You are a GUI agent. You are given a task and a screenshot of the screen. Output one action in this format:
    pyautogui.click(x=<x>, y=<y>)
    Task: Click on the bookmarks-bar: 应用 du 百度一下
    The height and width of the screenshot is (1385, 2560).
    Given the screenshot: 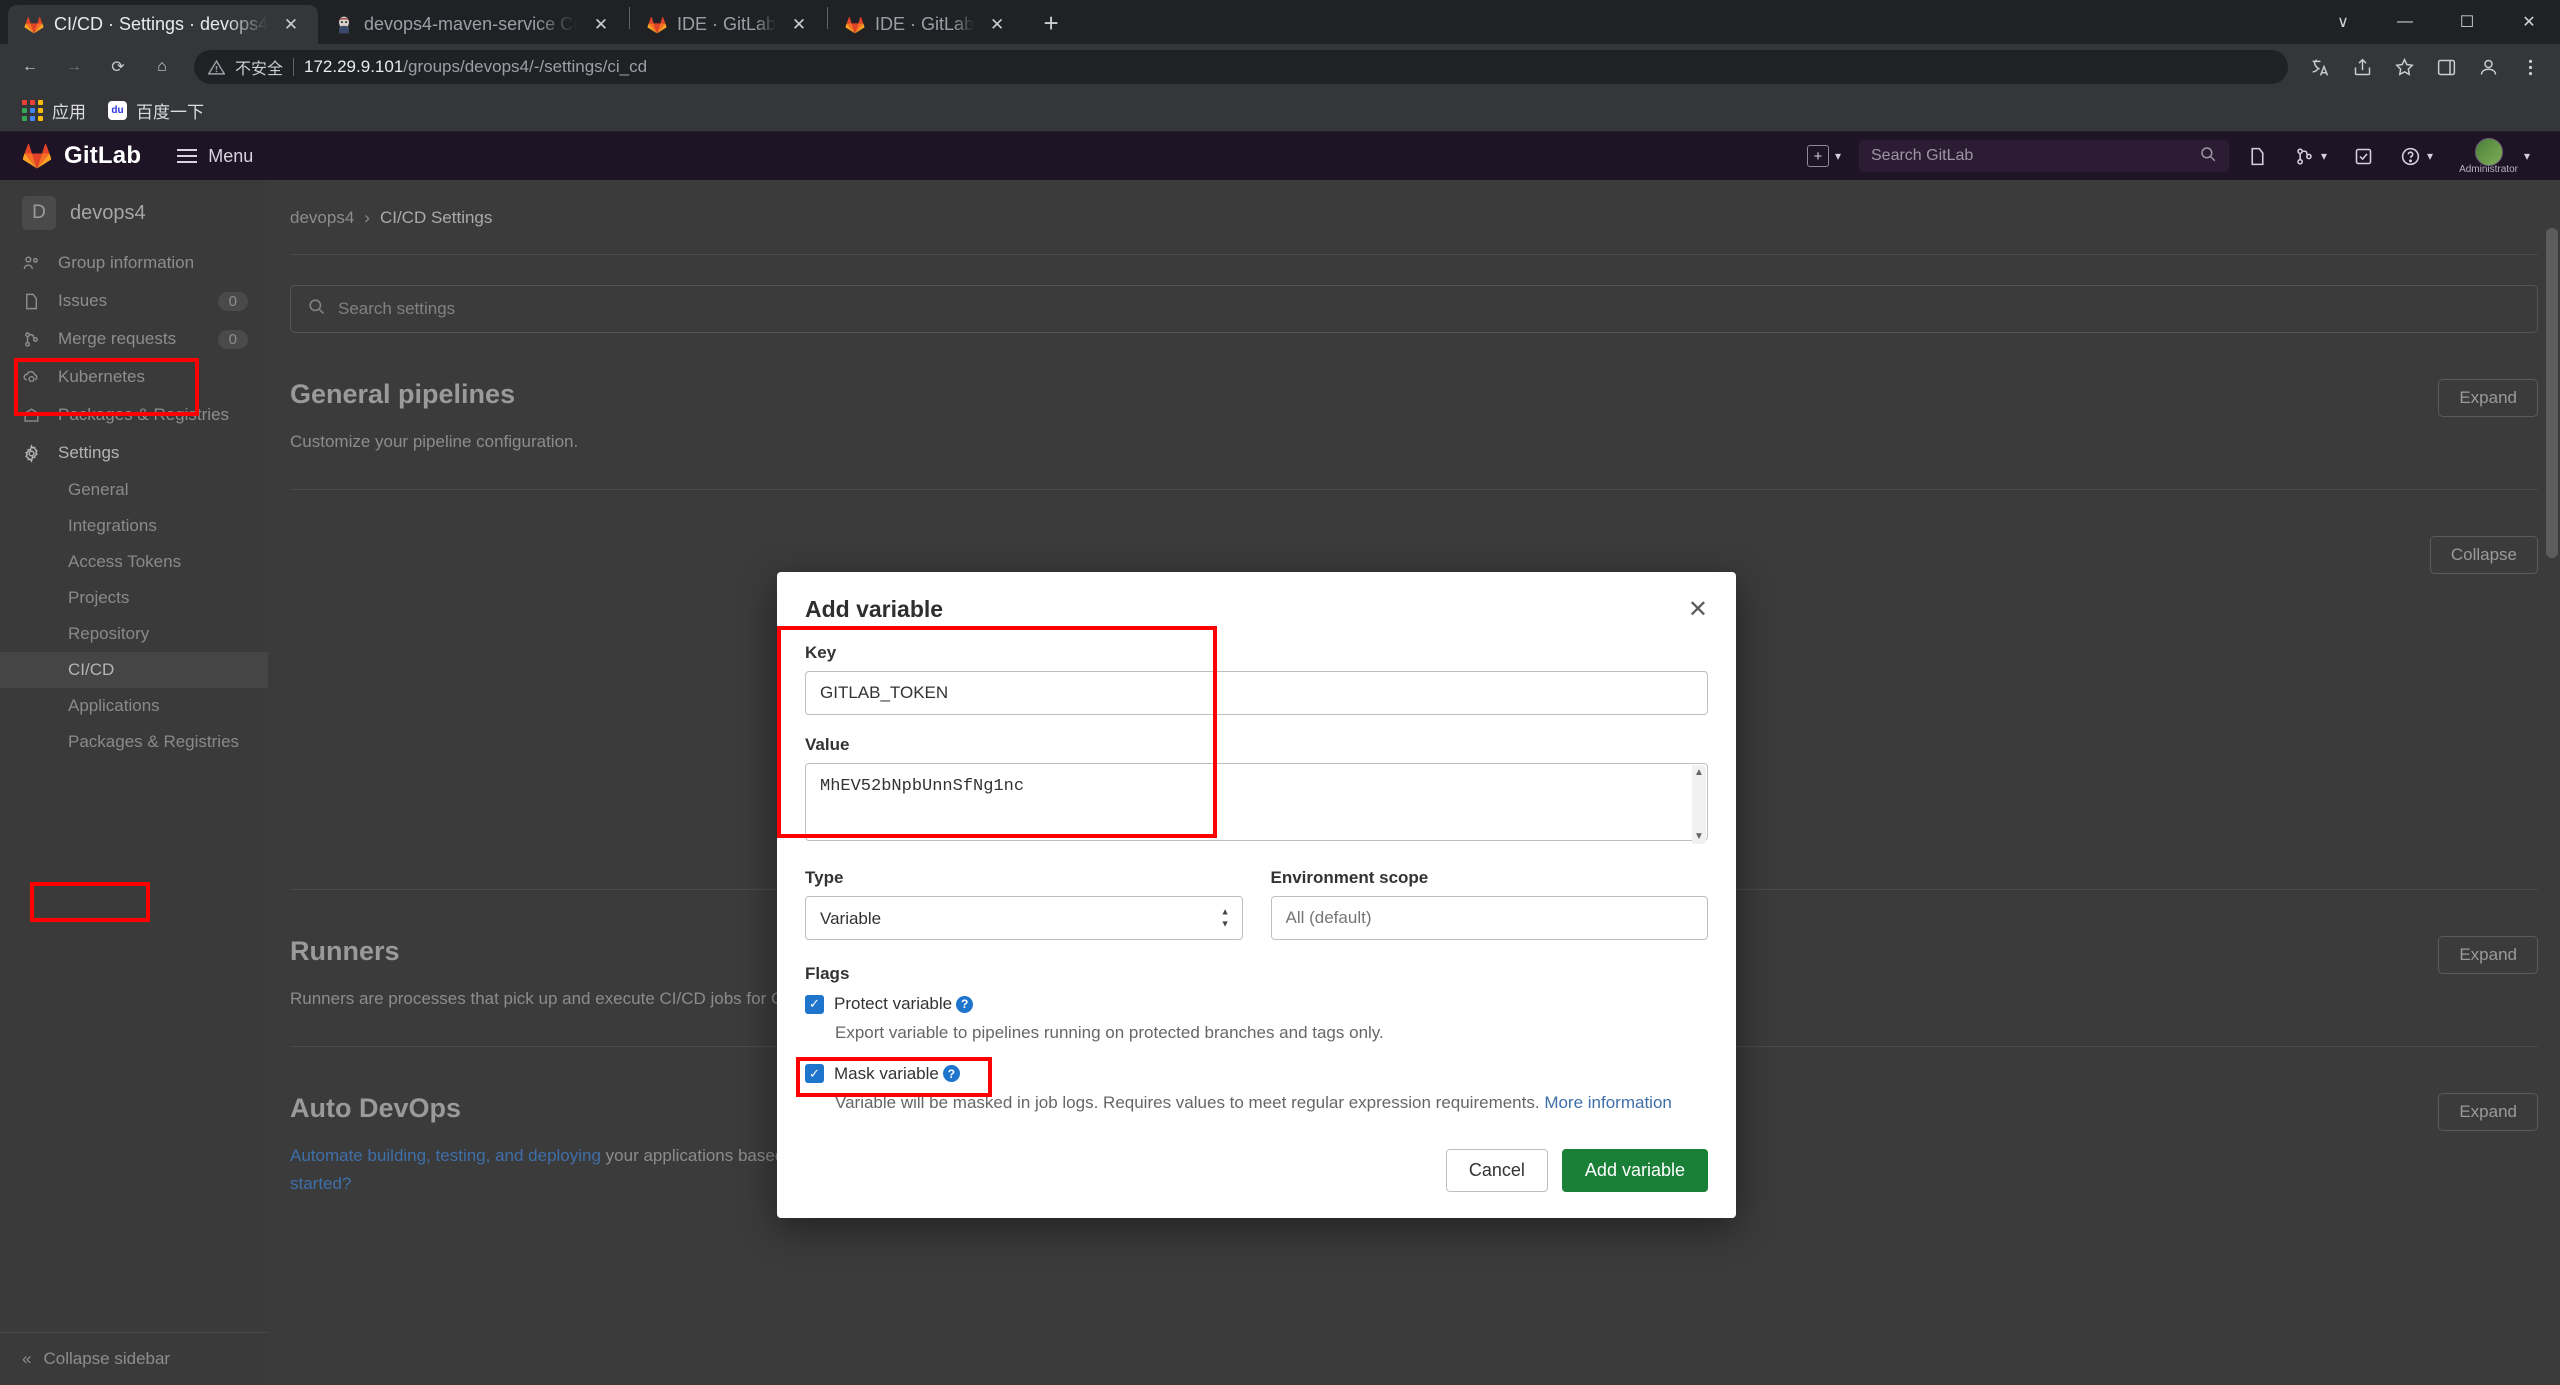 What is the action you would take?
    pyautogui.click(x=1280, y=111)
    